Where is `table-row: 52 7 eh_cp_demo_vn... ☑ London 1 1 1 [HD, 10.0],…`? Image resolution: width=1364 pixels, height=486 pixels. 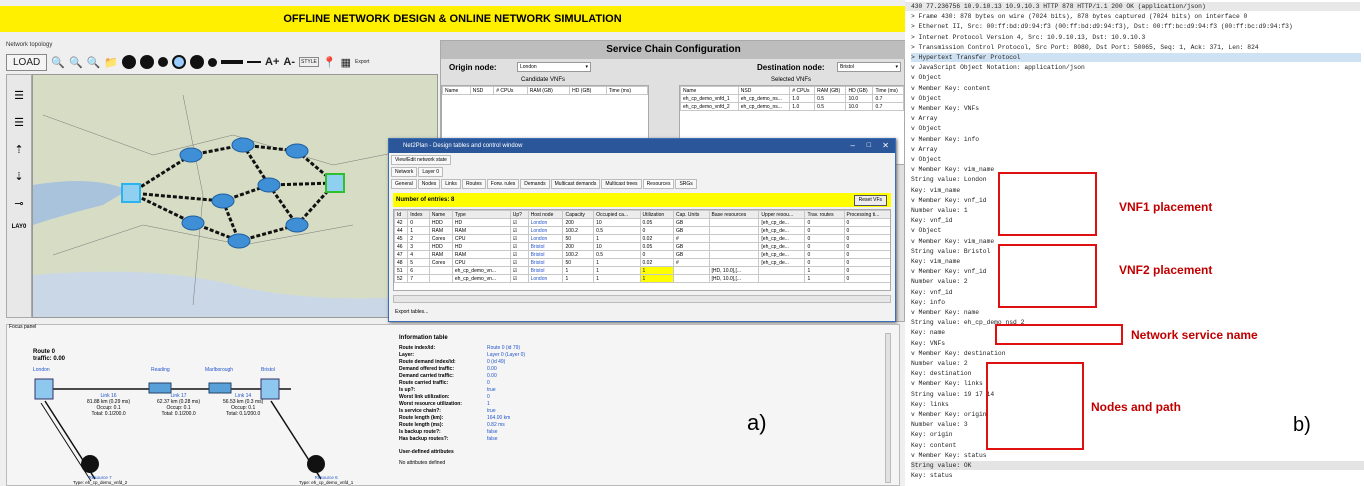
table-row: 52 7 eh_cp_demo_vn... ☑ London 1 1 1 [HD, 10.0],… is located at coordinates (642, 278).